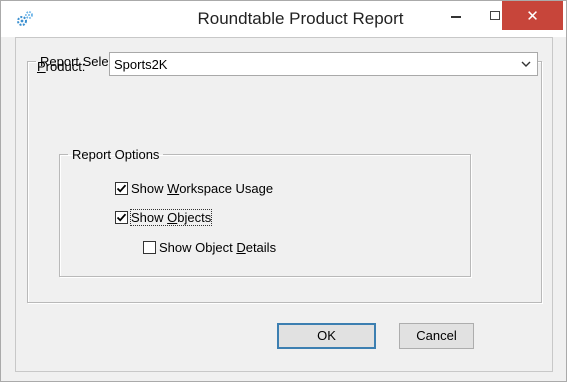 The height and width of the screenshot is (382, 567). What do you see at coordinates (436, 336) in the screenshot?
I see `cancel-button: Cancel` at bounding box center [436, 336].